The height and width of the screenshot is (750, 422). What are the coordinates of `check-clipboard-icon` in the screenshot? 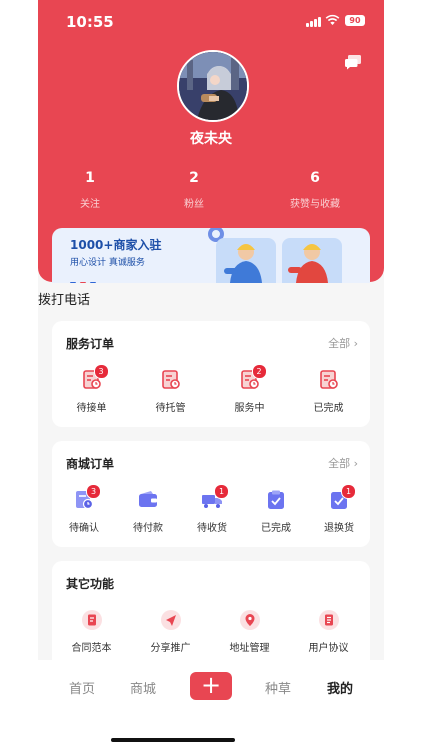 It's located at (276, 500).